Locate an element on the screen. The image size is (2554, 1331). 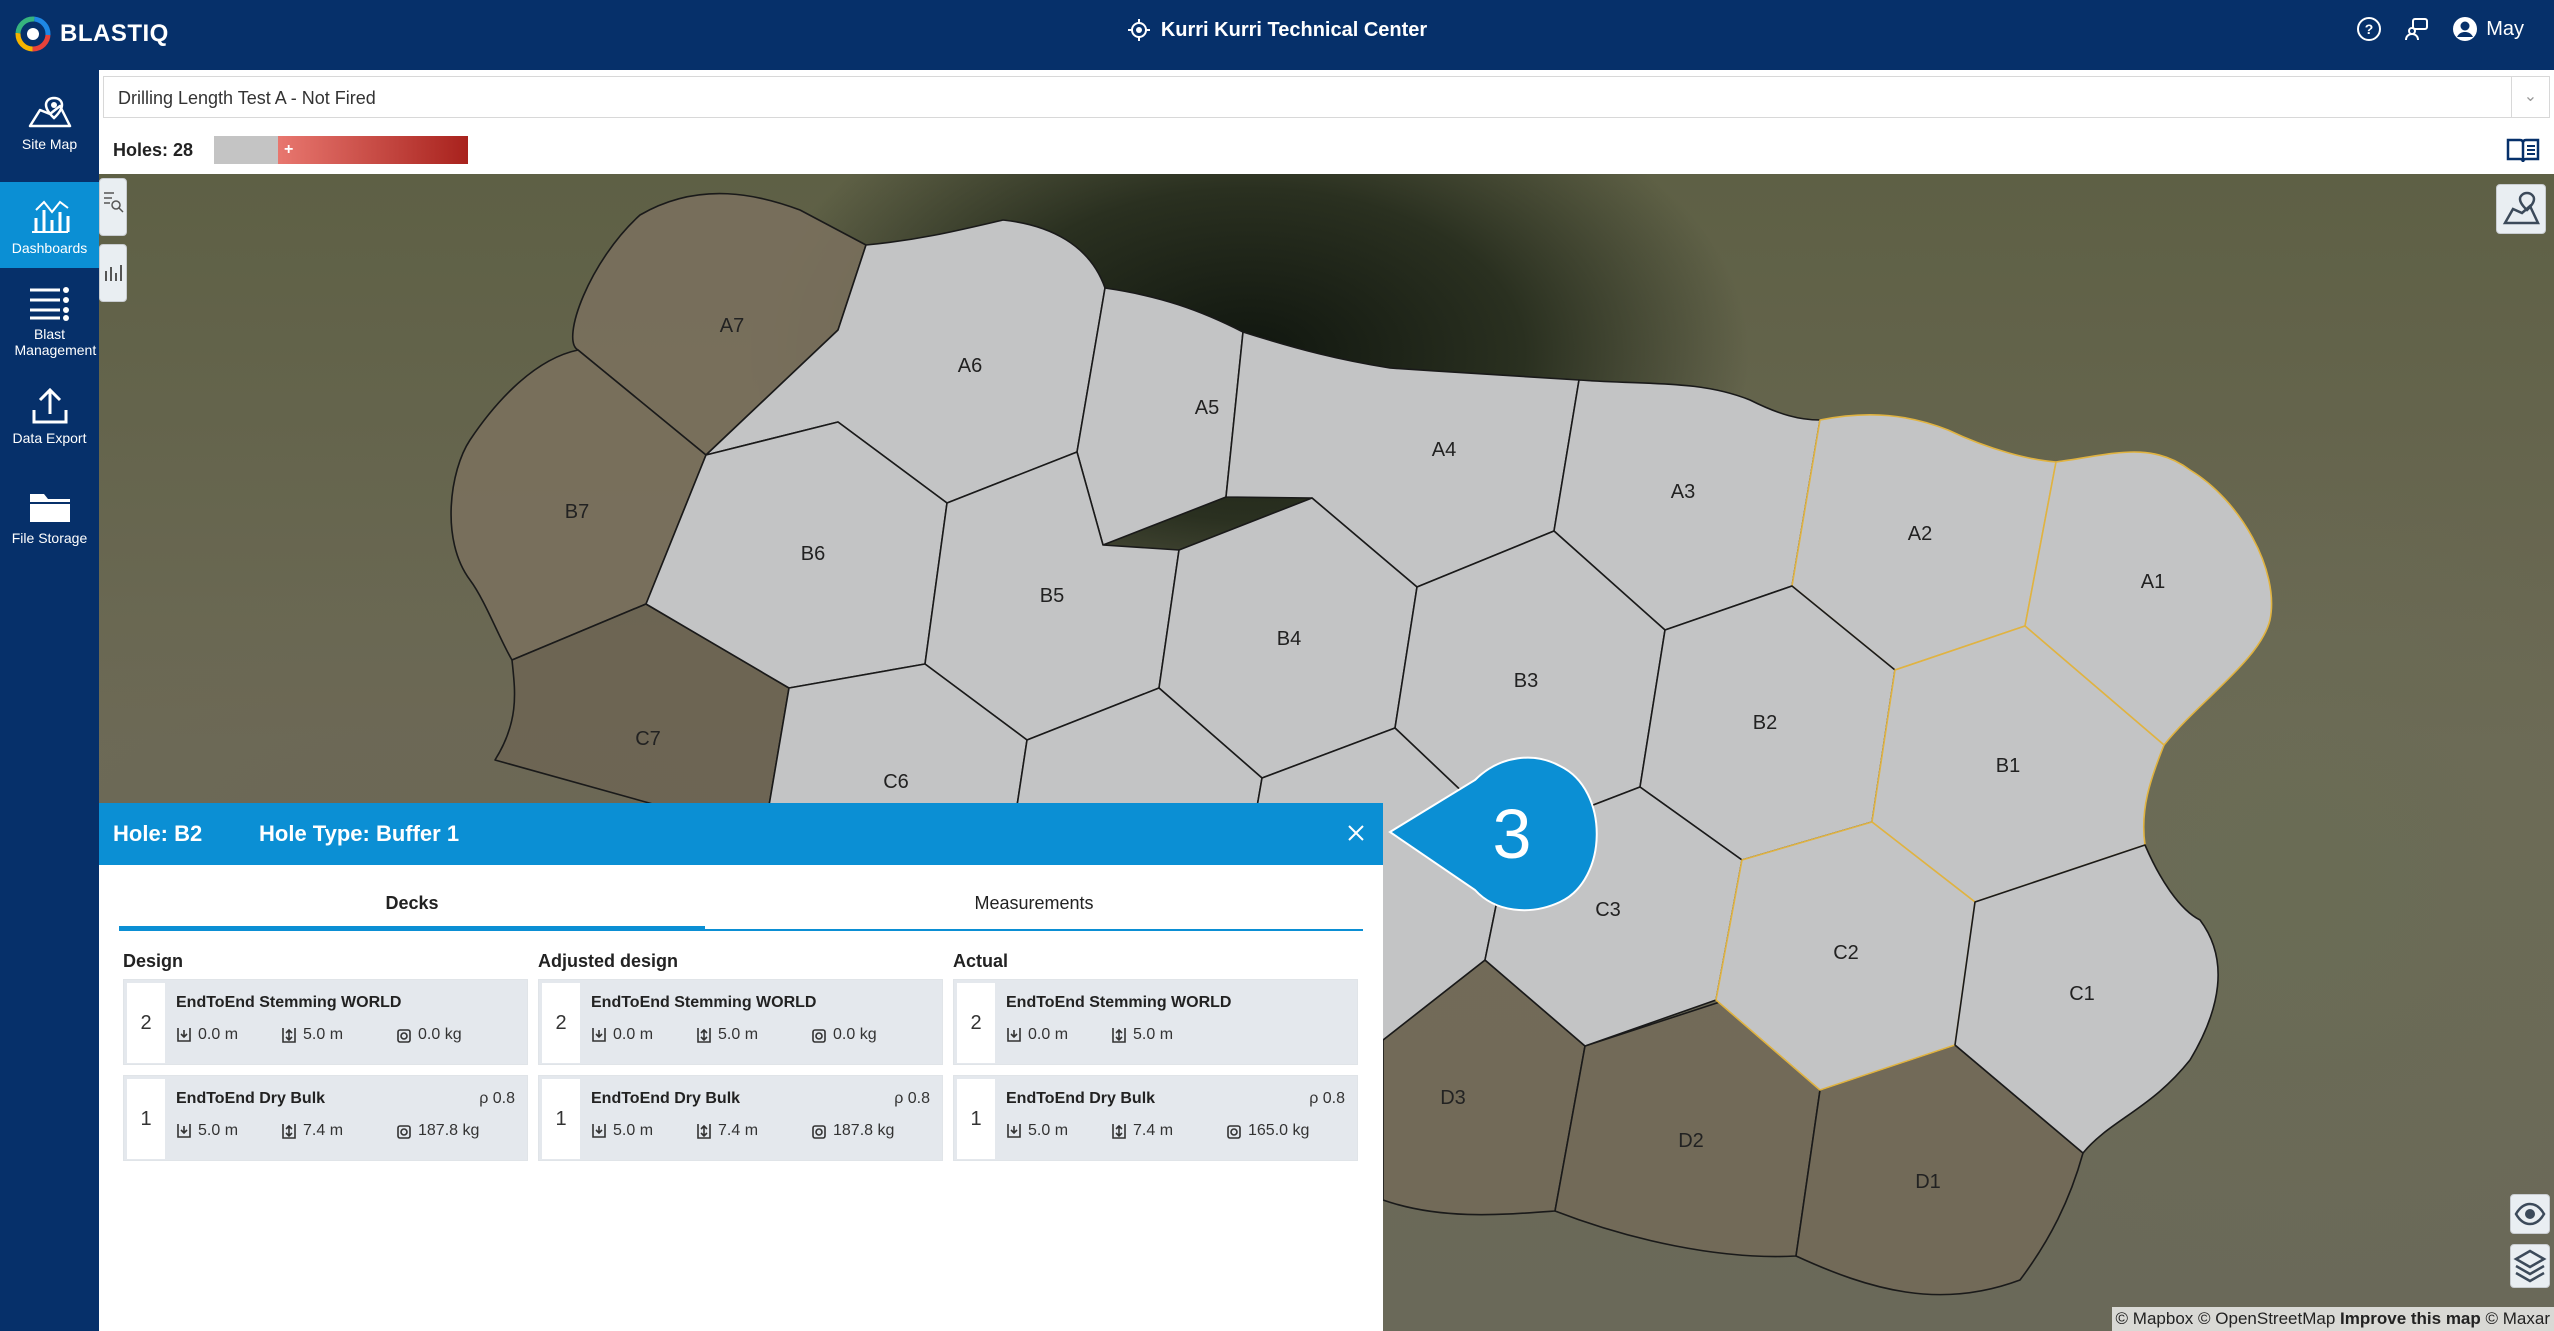
label-B7: B7 is located at coordinates (577, 512).